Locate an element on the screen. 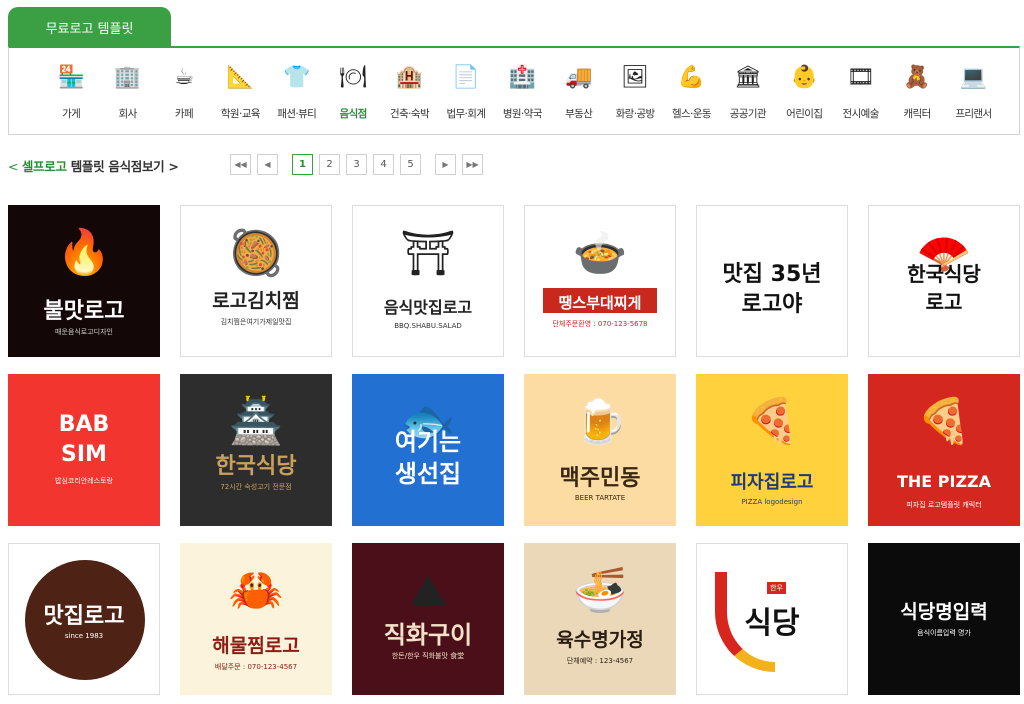 Image resolution: width=1024 pixels, height=704 pixels. category-item: ☕ 카페 is located at coordinates (184, 91).